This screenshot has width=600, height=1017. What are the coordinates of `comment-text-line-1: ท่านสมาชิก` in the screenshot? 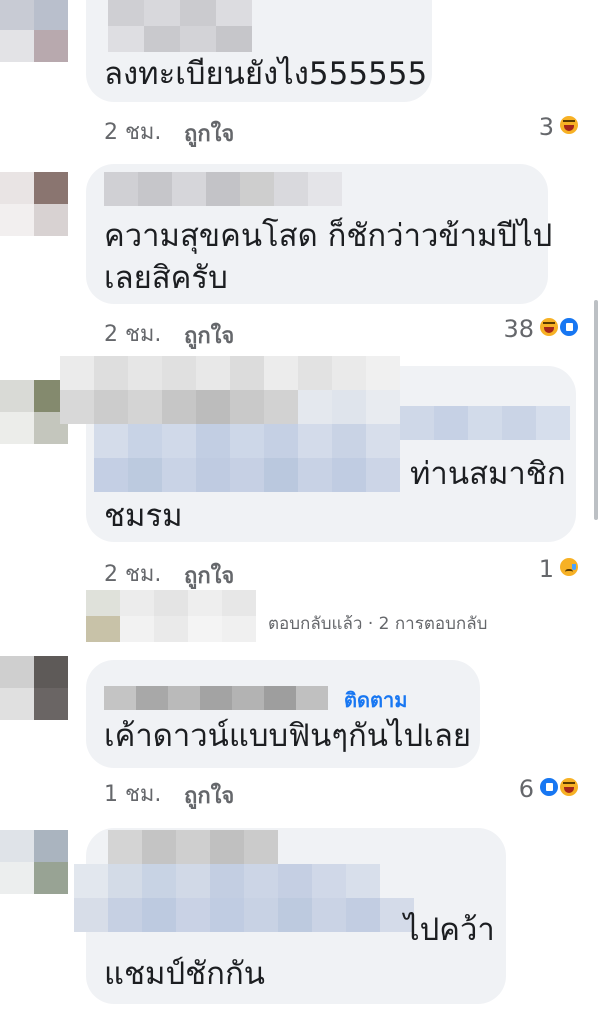 It's located at (488, 474).